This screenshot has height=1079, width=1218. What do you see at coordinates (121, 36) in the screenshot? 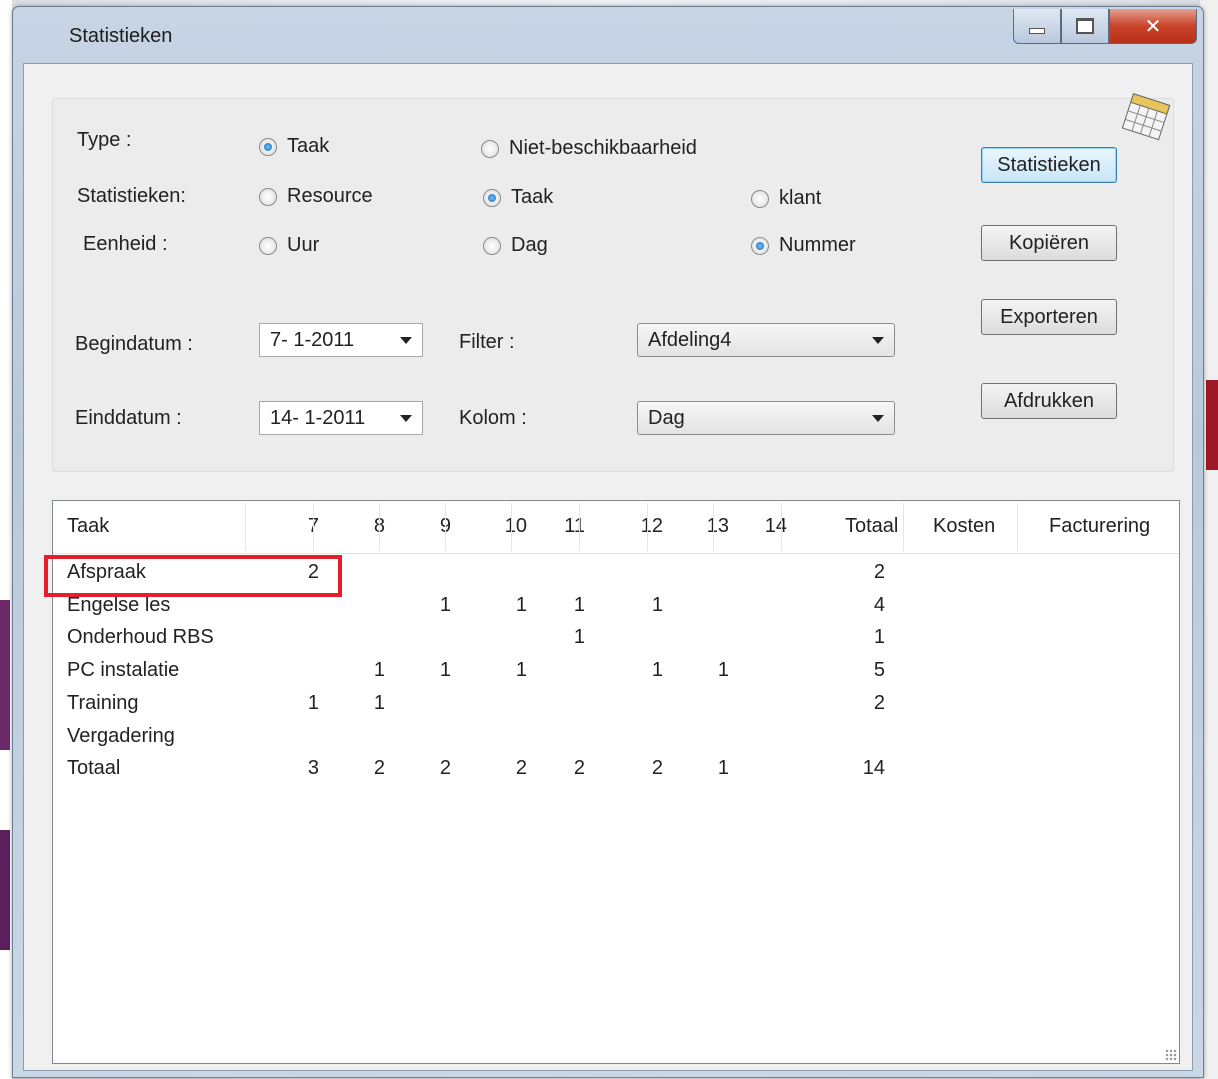
I see `window-title: Statistieken` at bounding box center [121, 36].